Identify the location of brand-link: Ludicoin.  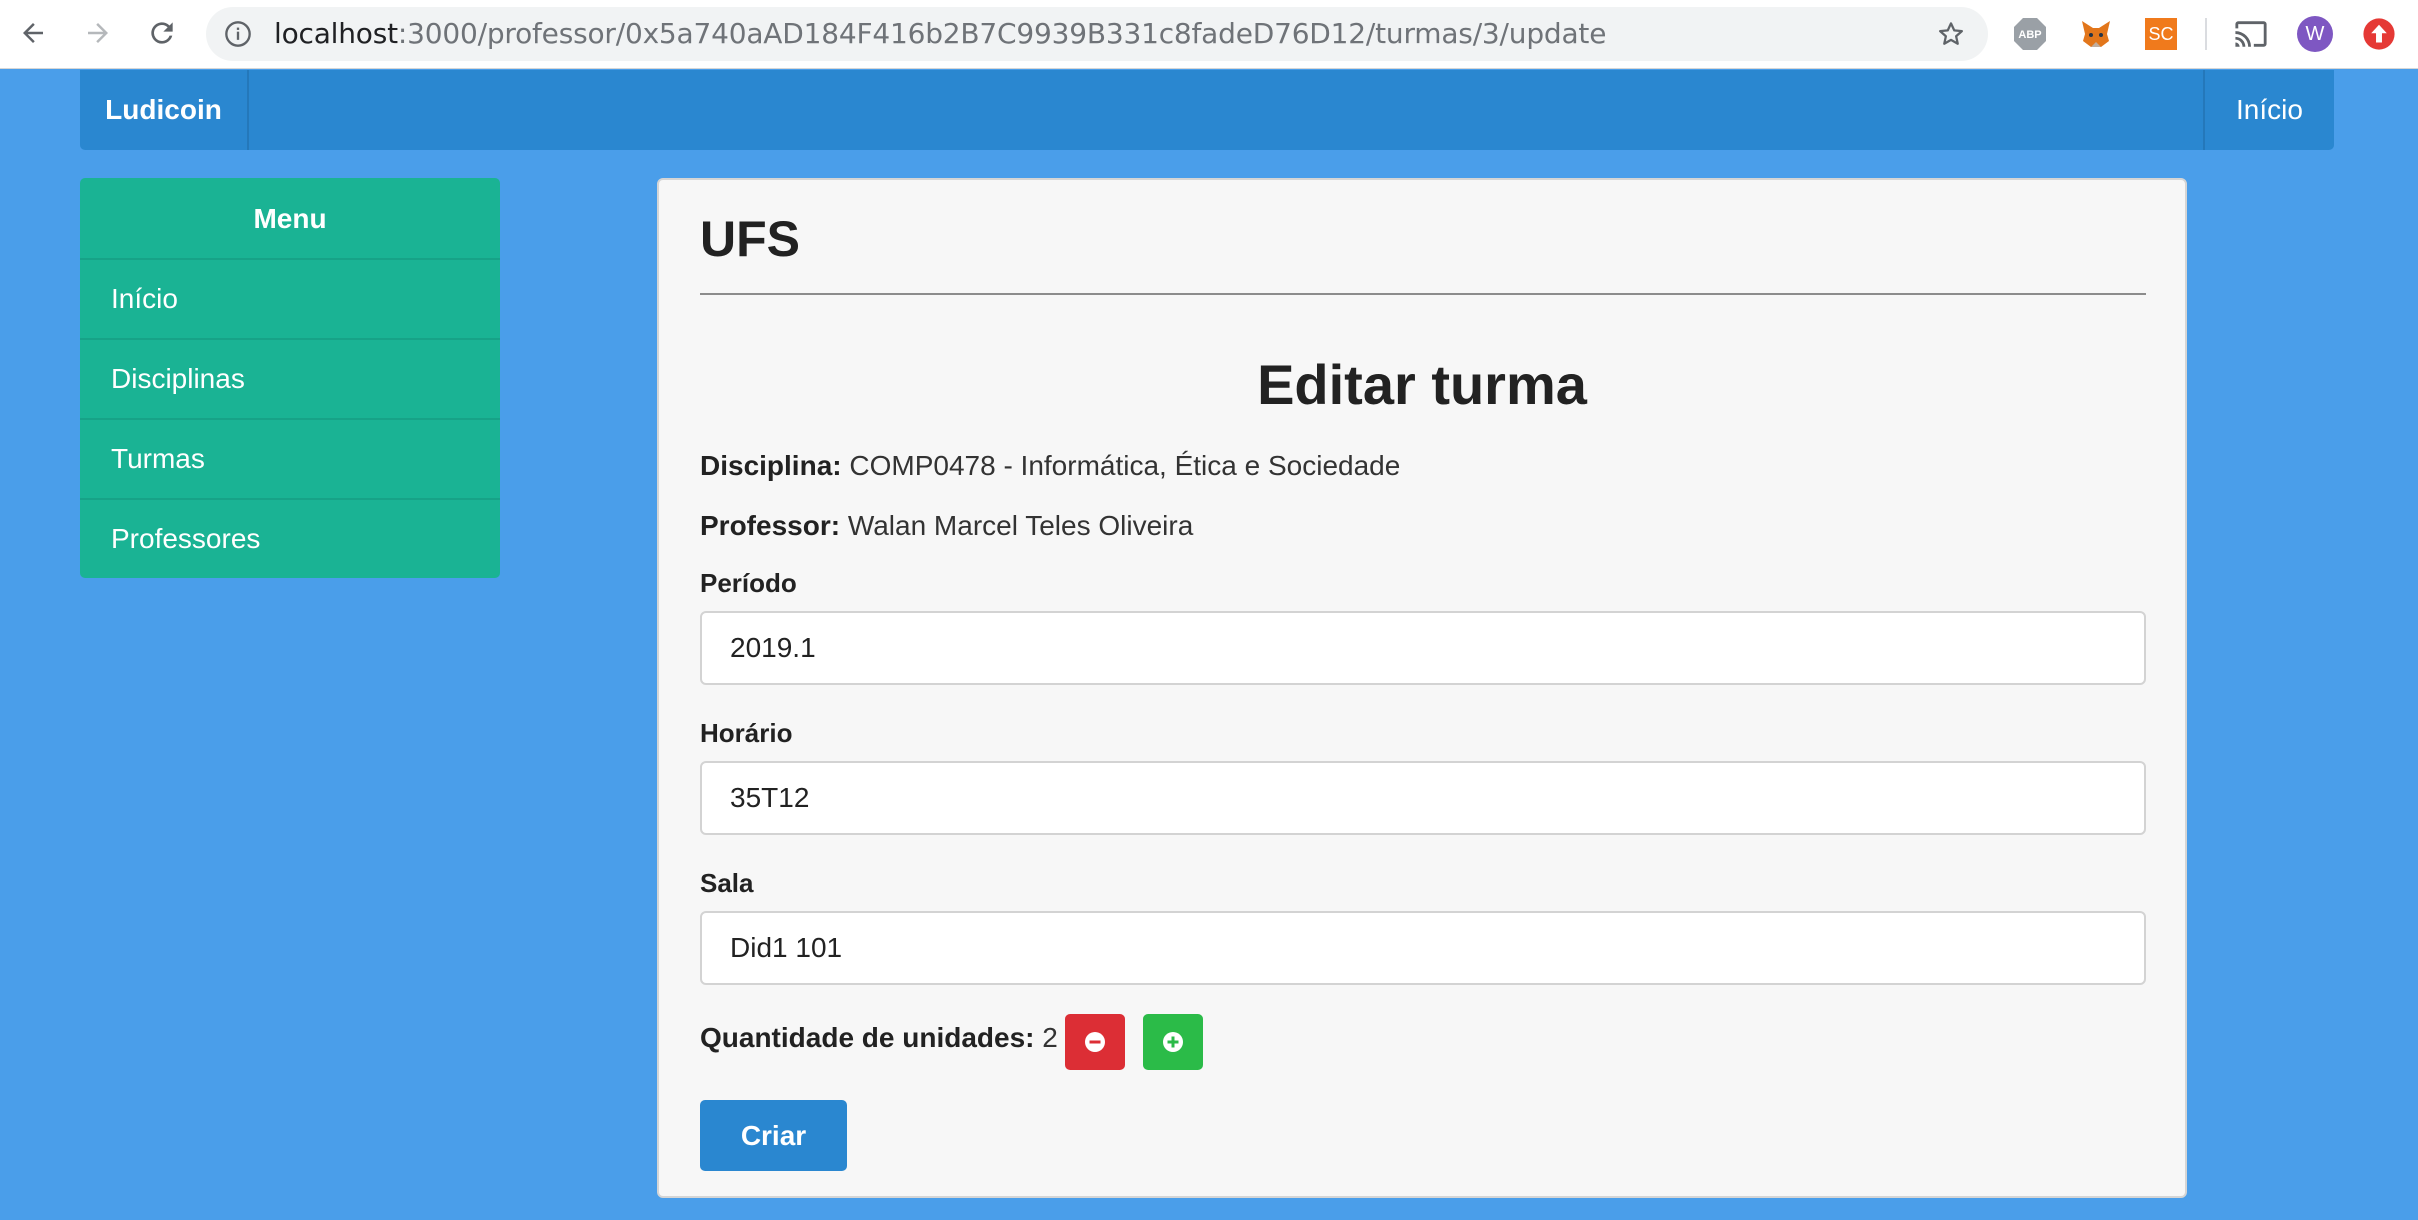
(164, 110).